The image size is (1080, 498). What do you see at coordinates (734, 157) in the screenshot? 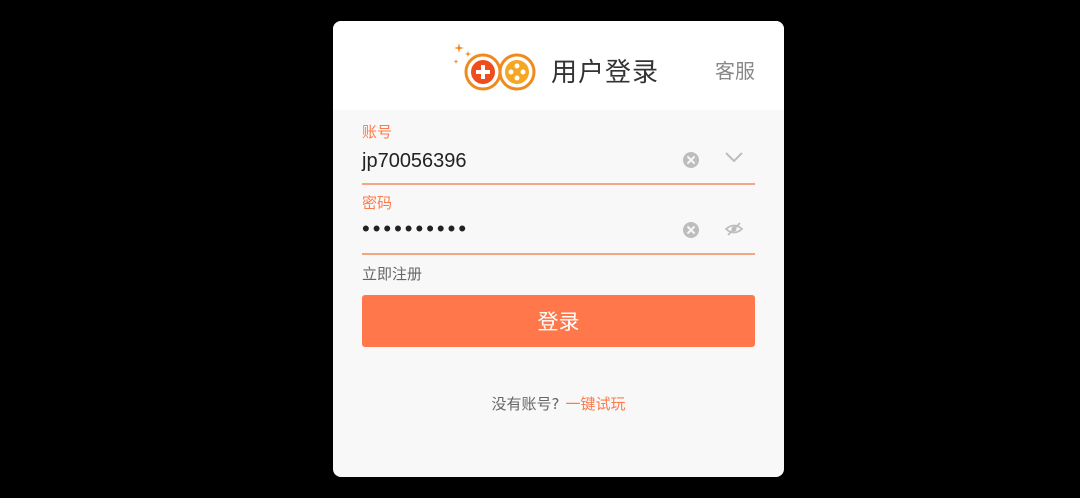
I see `chevron-down-icon` at bounding box center [734, 157].